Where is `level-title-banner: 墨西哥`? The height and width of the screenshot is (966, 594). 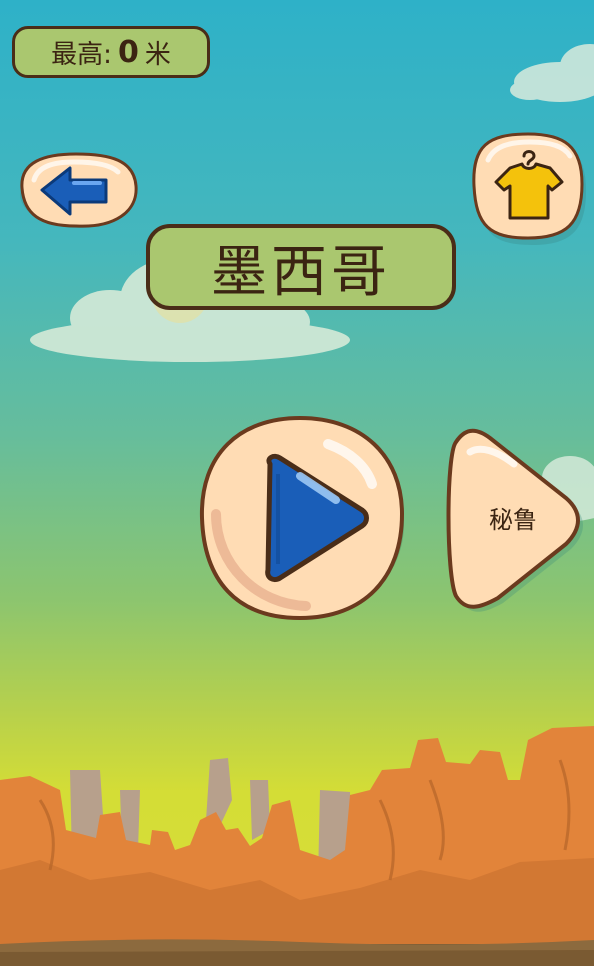 level-title-banner: 墨西哥 is located at coordinates (301, 267).